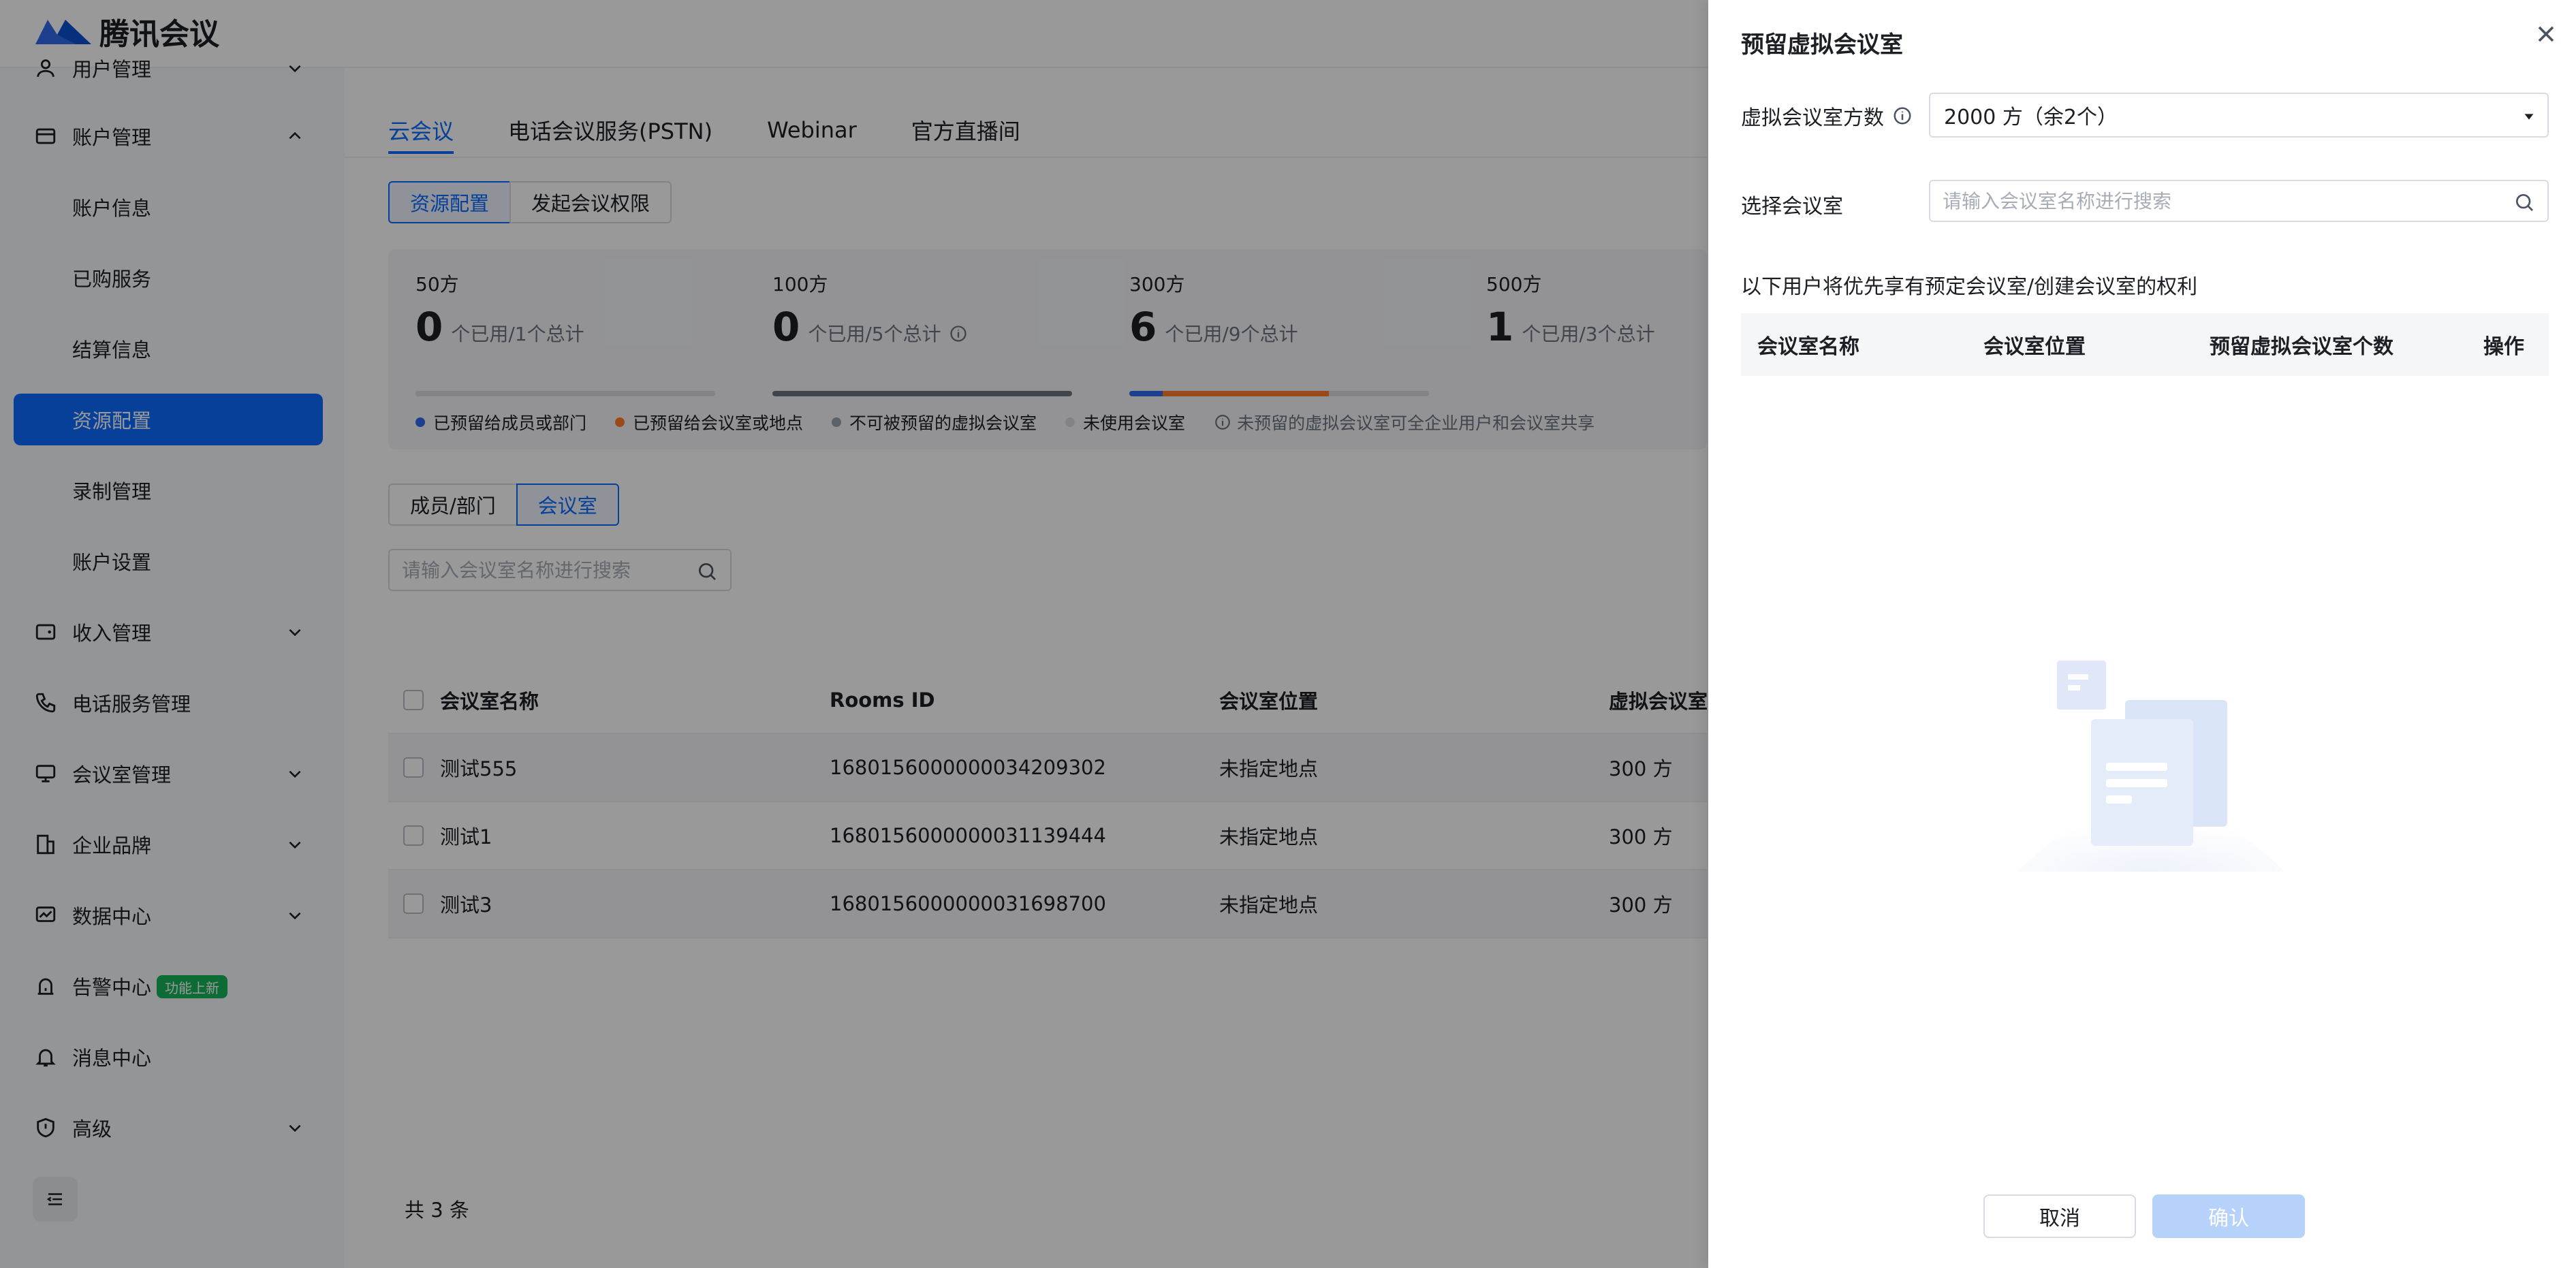 The image size is (2576, 1268). I want to click on priority-note: 以下用户将优先享有预定会议室/创建会议室的权利, so click(1969, 287).